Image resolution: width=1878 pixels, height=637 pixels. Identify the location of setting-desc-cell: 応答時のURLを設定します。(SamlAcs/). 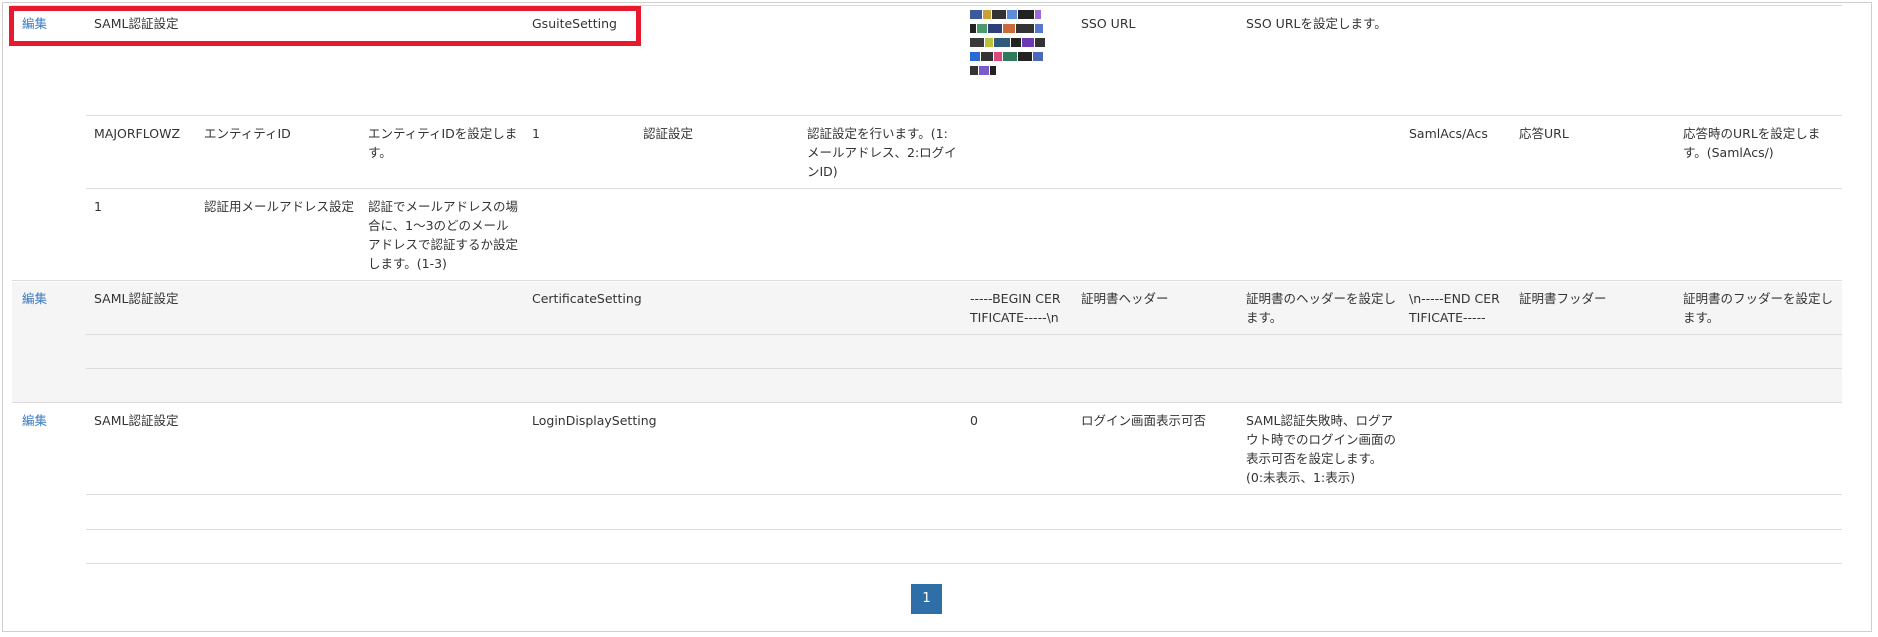
(1752, 143).